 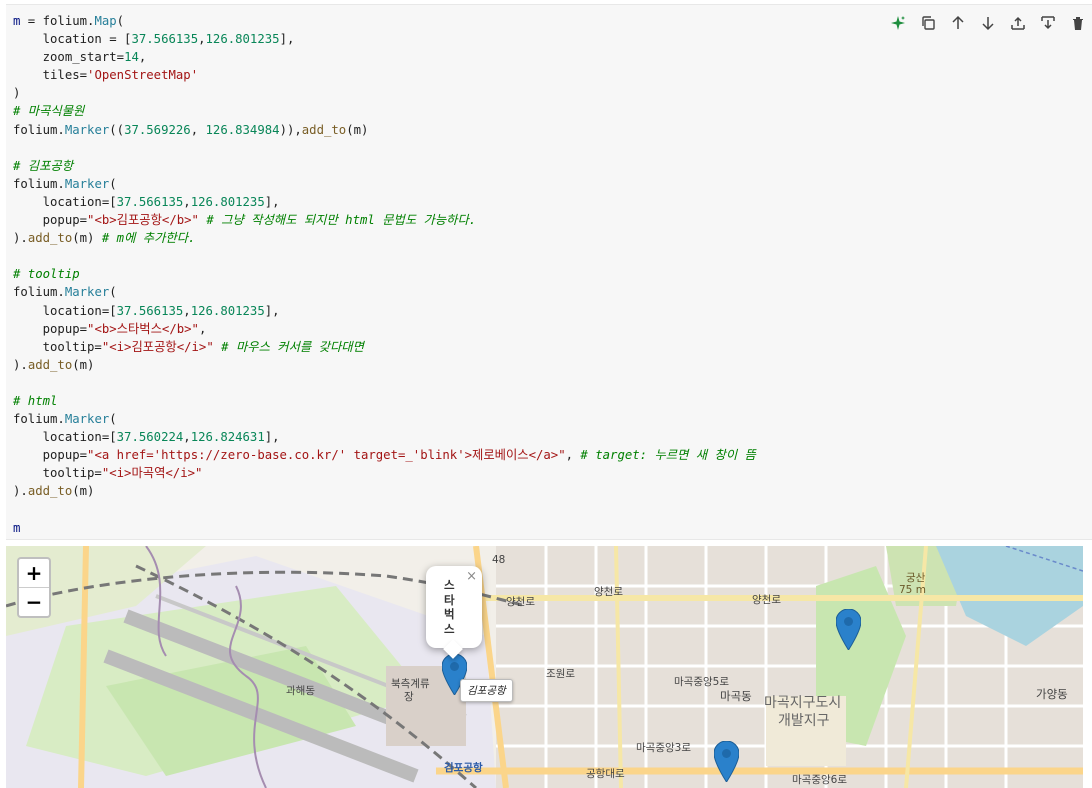 What do you see at coordinates (154, 39) in the screenshot?
I see `code-line: location = [37.566135,126.801235],` at bounding box center [154, 39].